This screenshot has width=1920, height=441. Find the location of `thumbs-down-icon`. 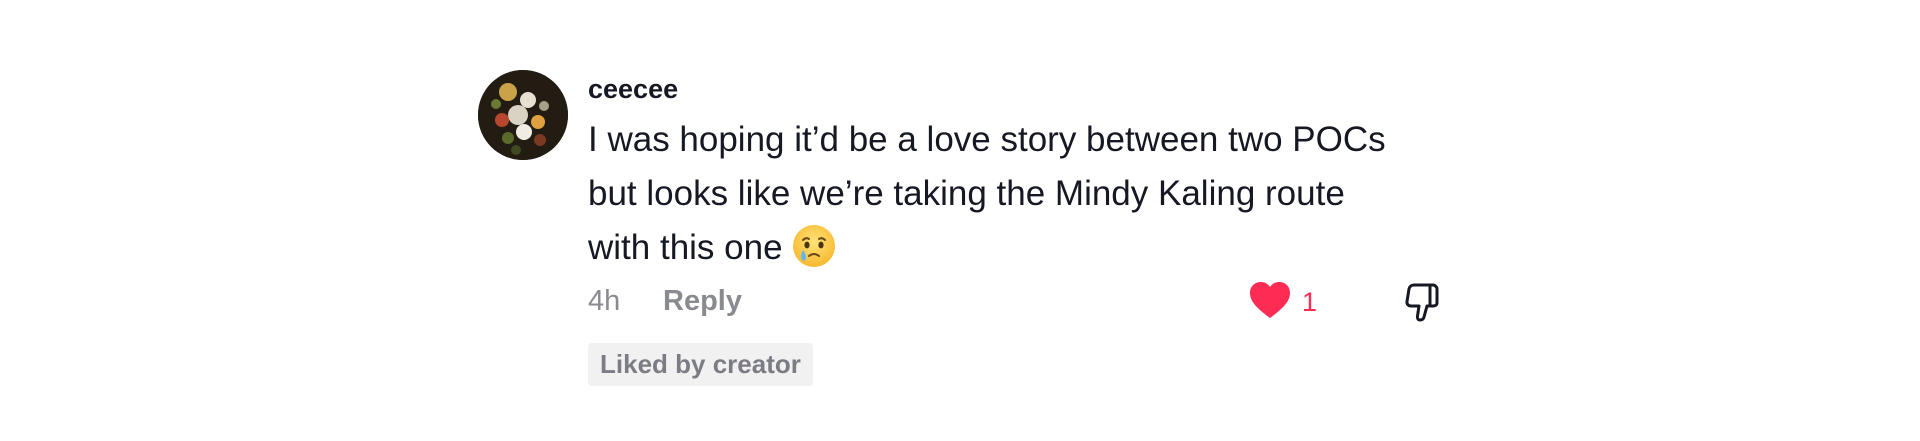

thumbs-down-icon is located at coordinates (1423, 306).